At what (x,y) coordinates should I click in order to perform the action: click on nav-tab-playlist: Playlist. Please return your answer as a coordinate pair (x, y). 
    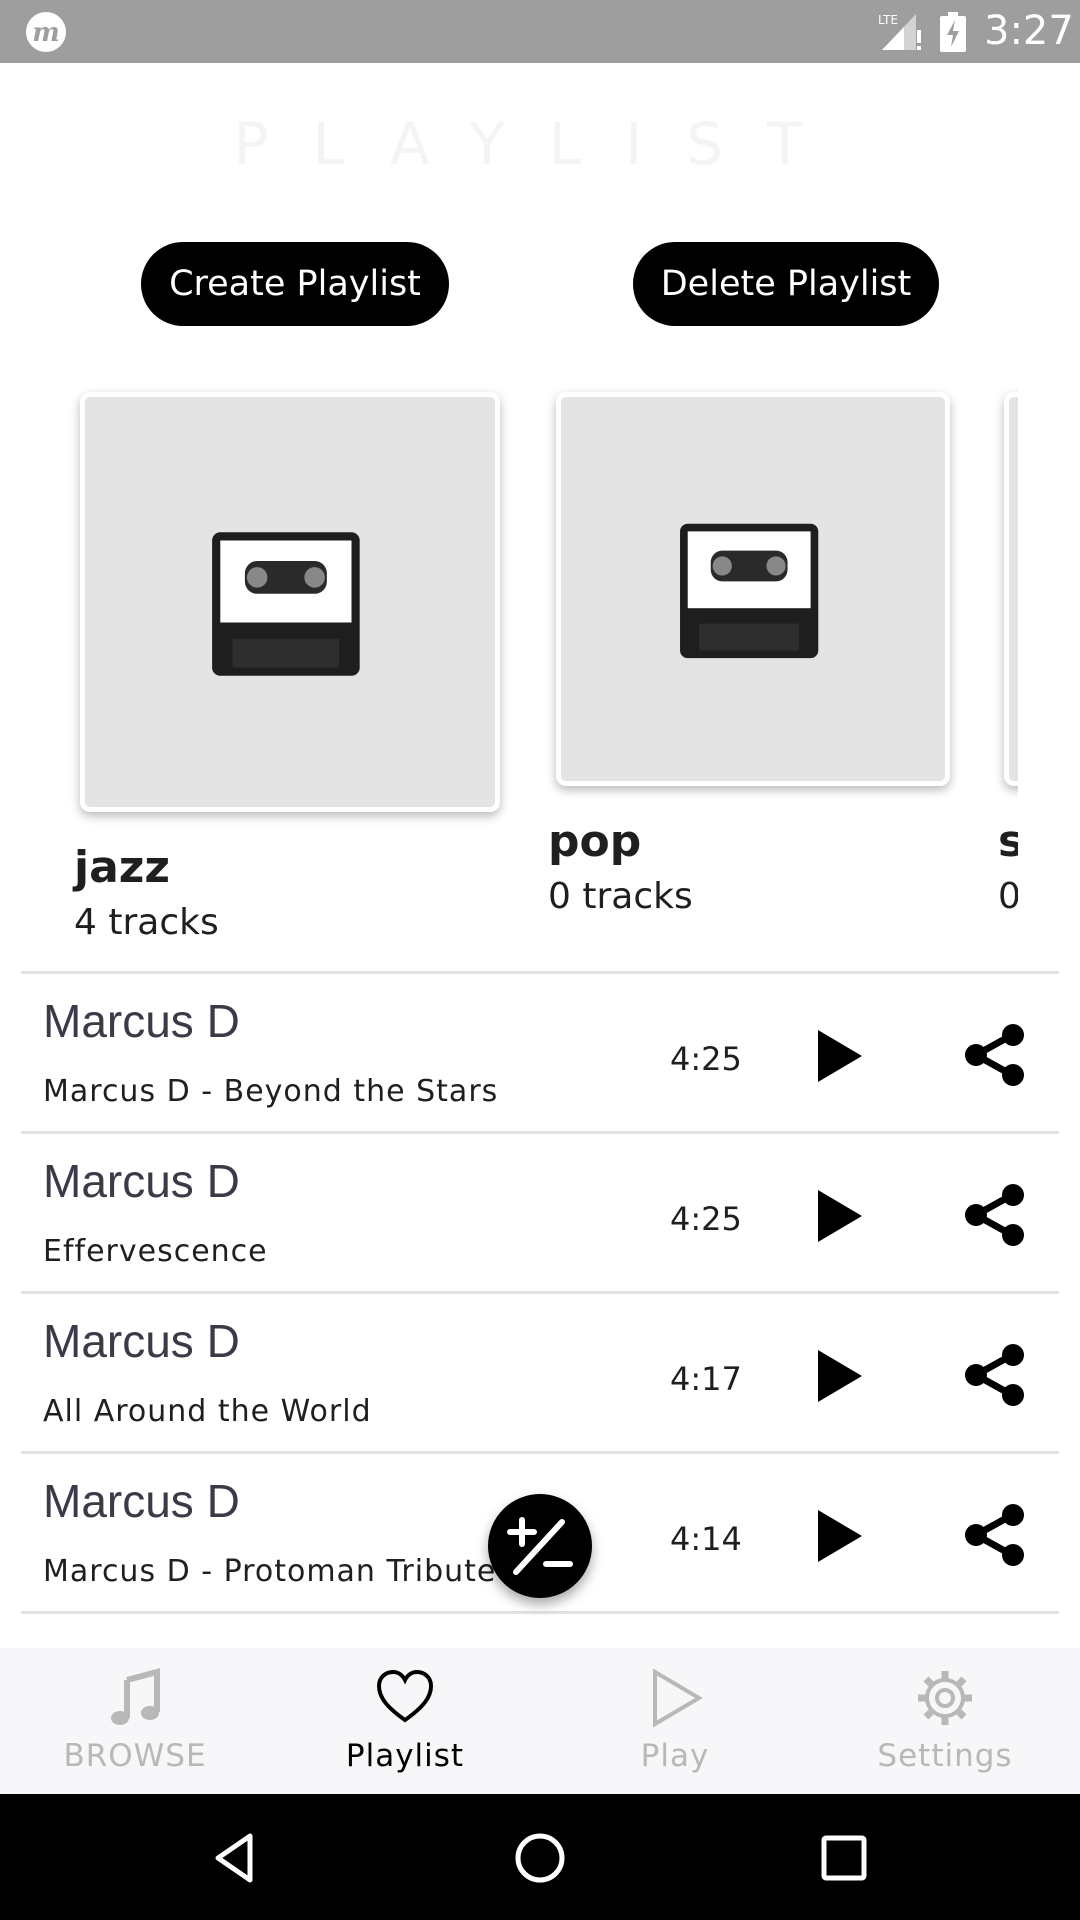
    Looking at the image, I should click on (405, 1721).